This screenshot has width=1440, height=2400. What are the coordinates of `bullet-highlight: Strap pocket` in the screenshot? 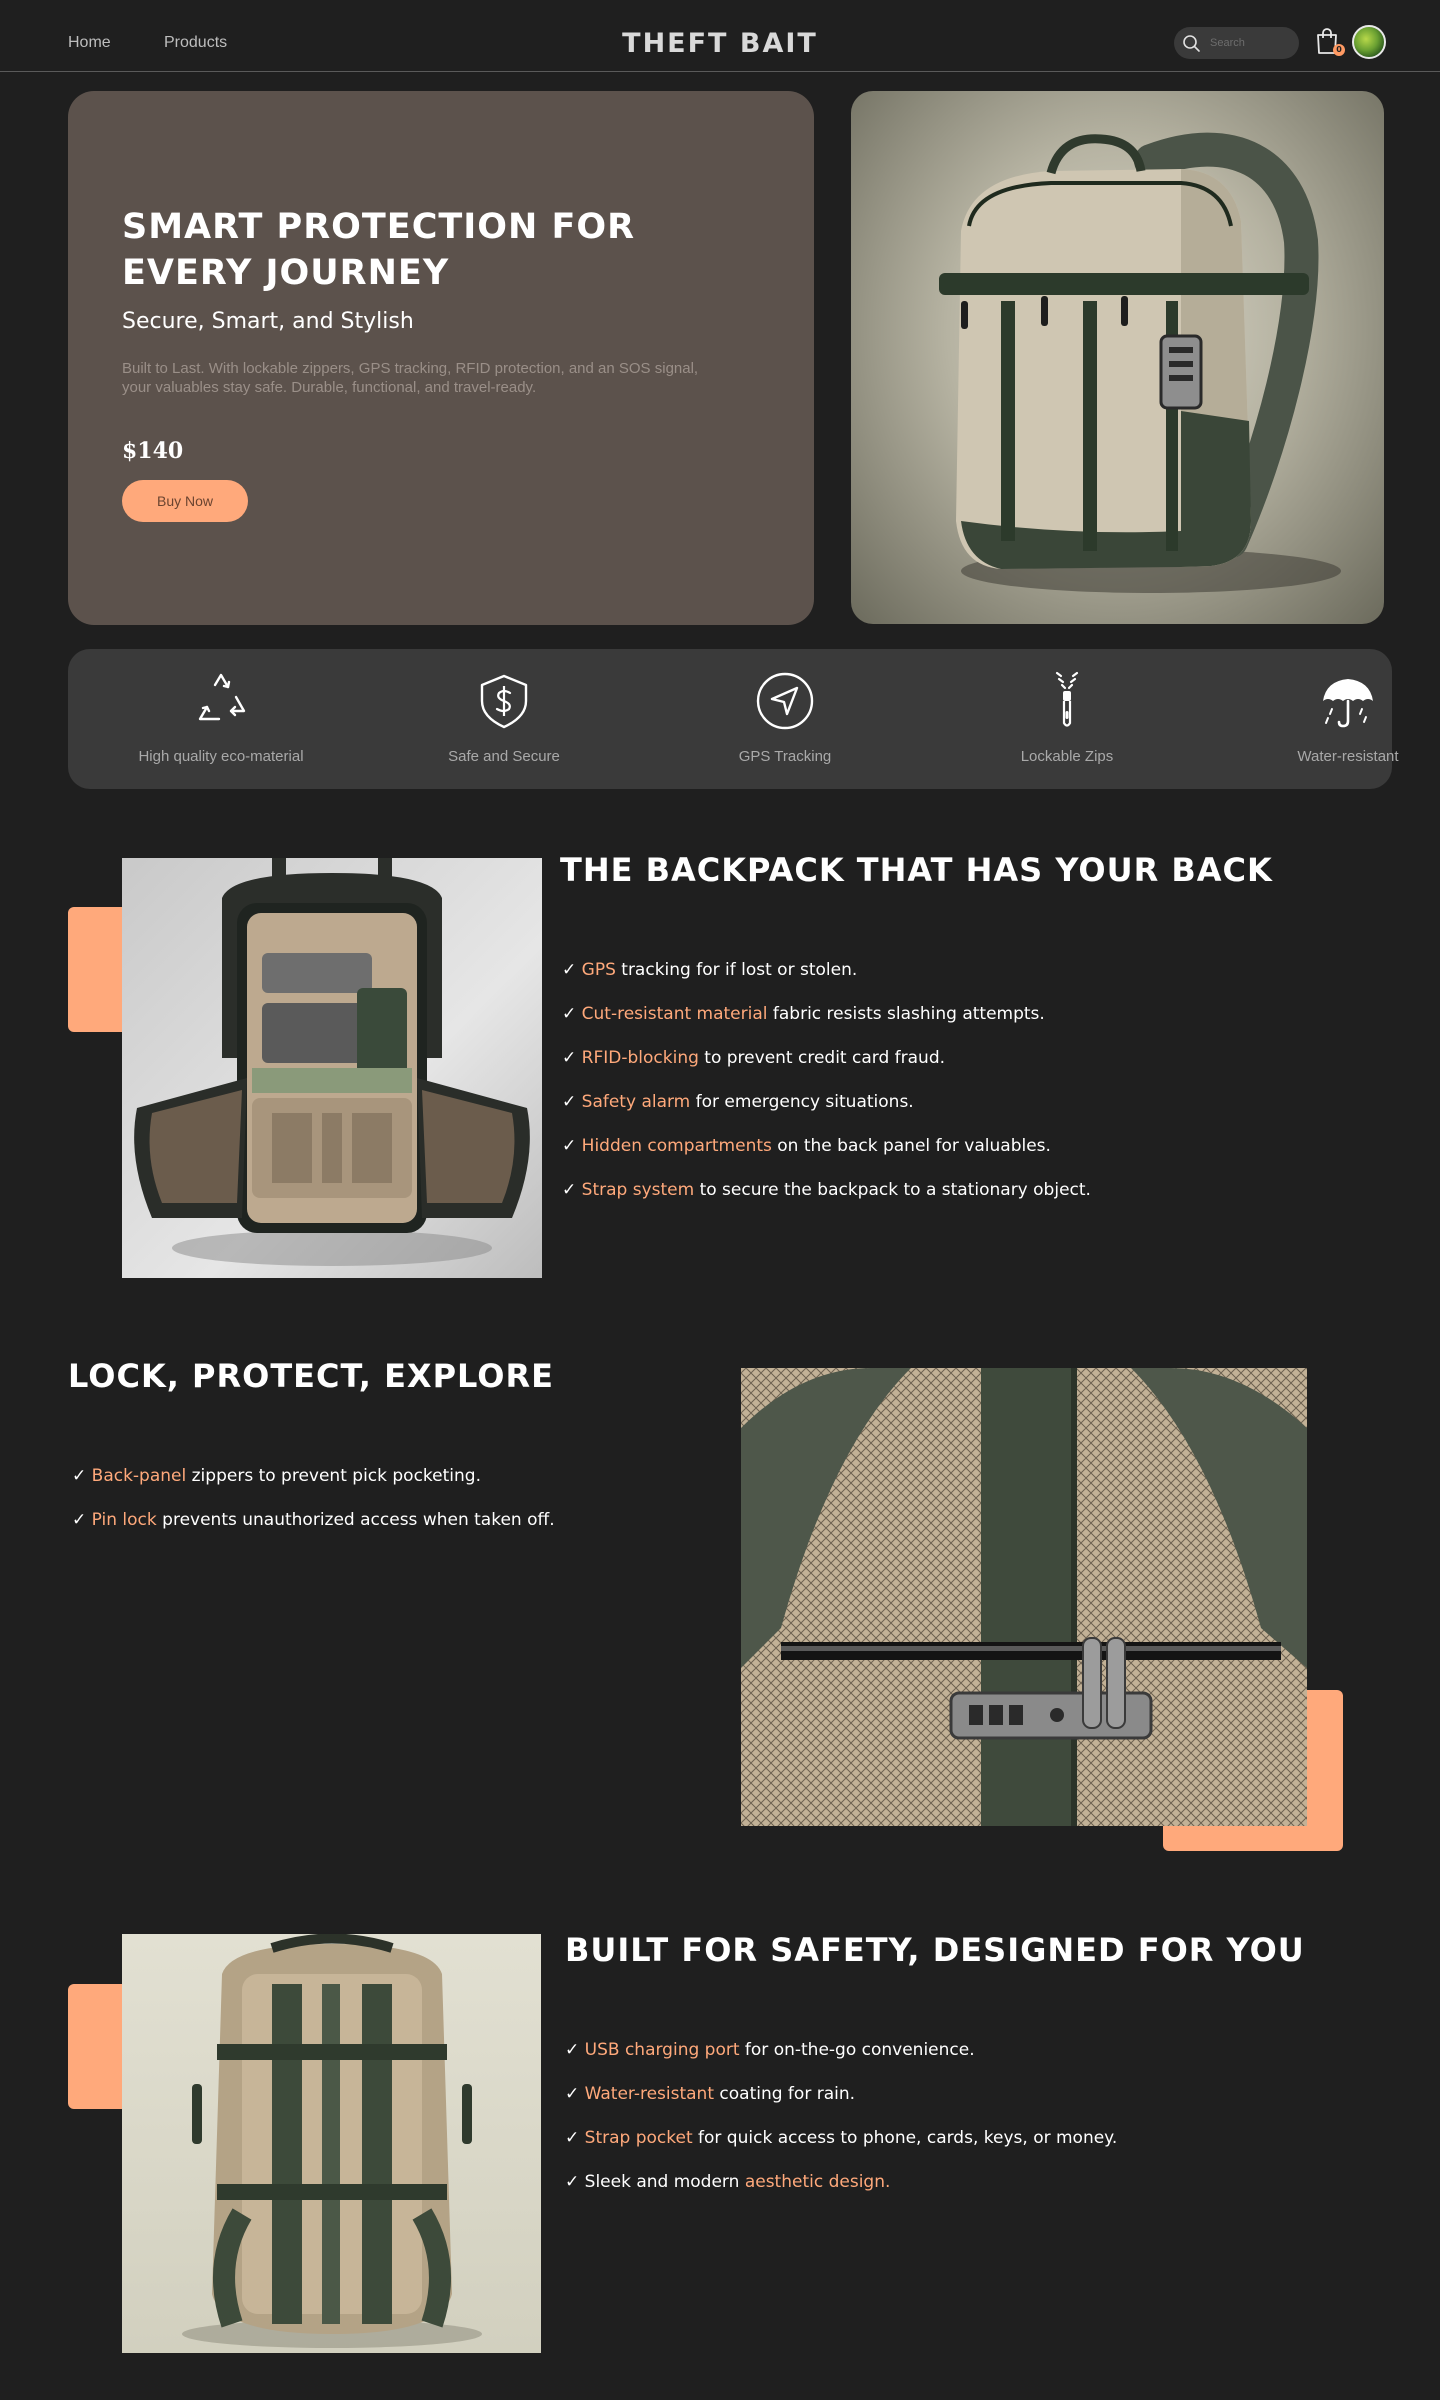 It's located at (638, 2138).